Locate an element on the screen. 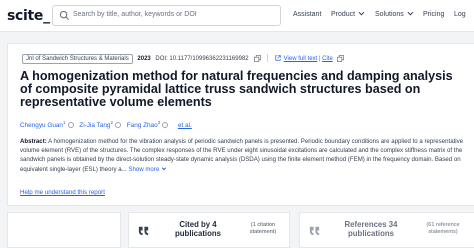  author-affiliation: 2 is located at coordinates (111, 122).